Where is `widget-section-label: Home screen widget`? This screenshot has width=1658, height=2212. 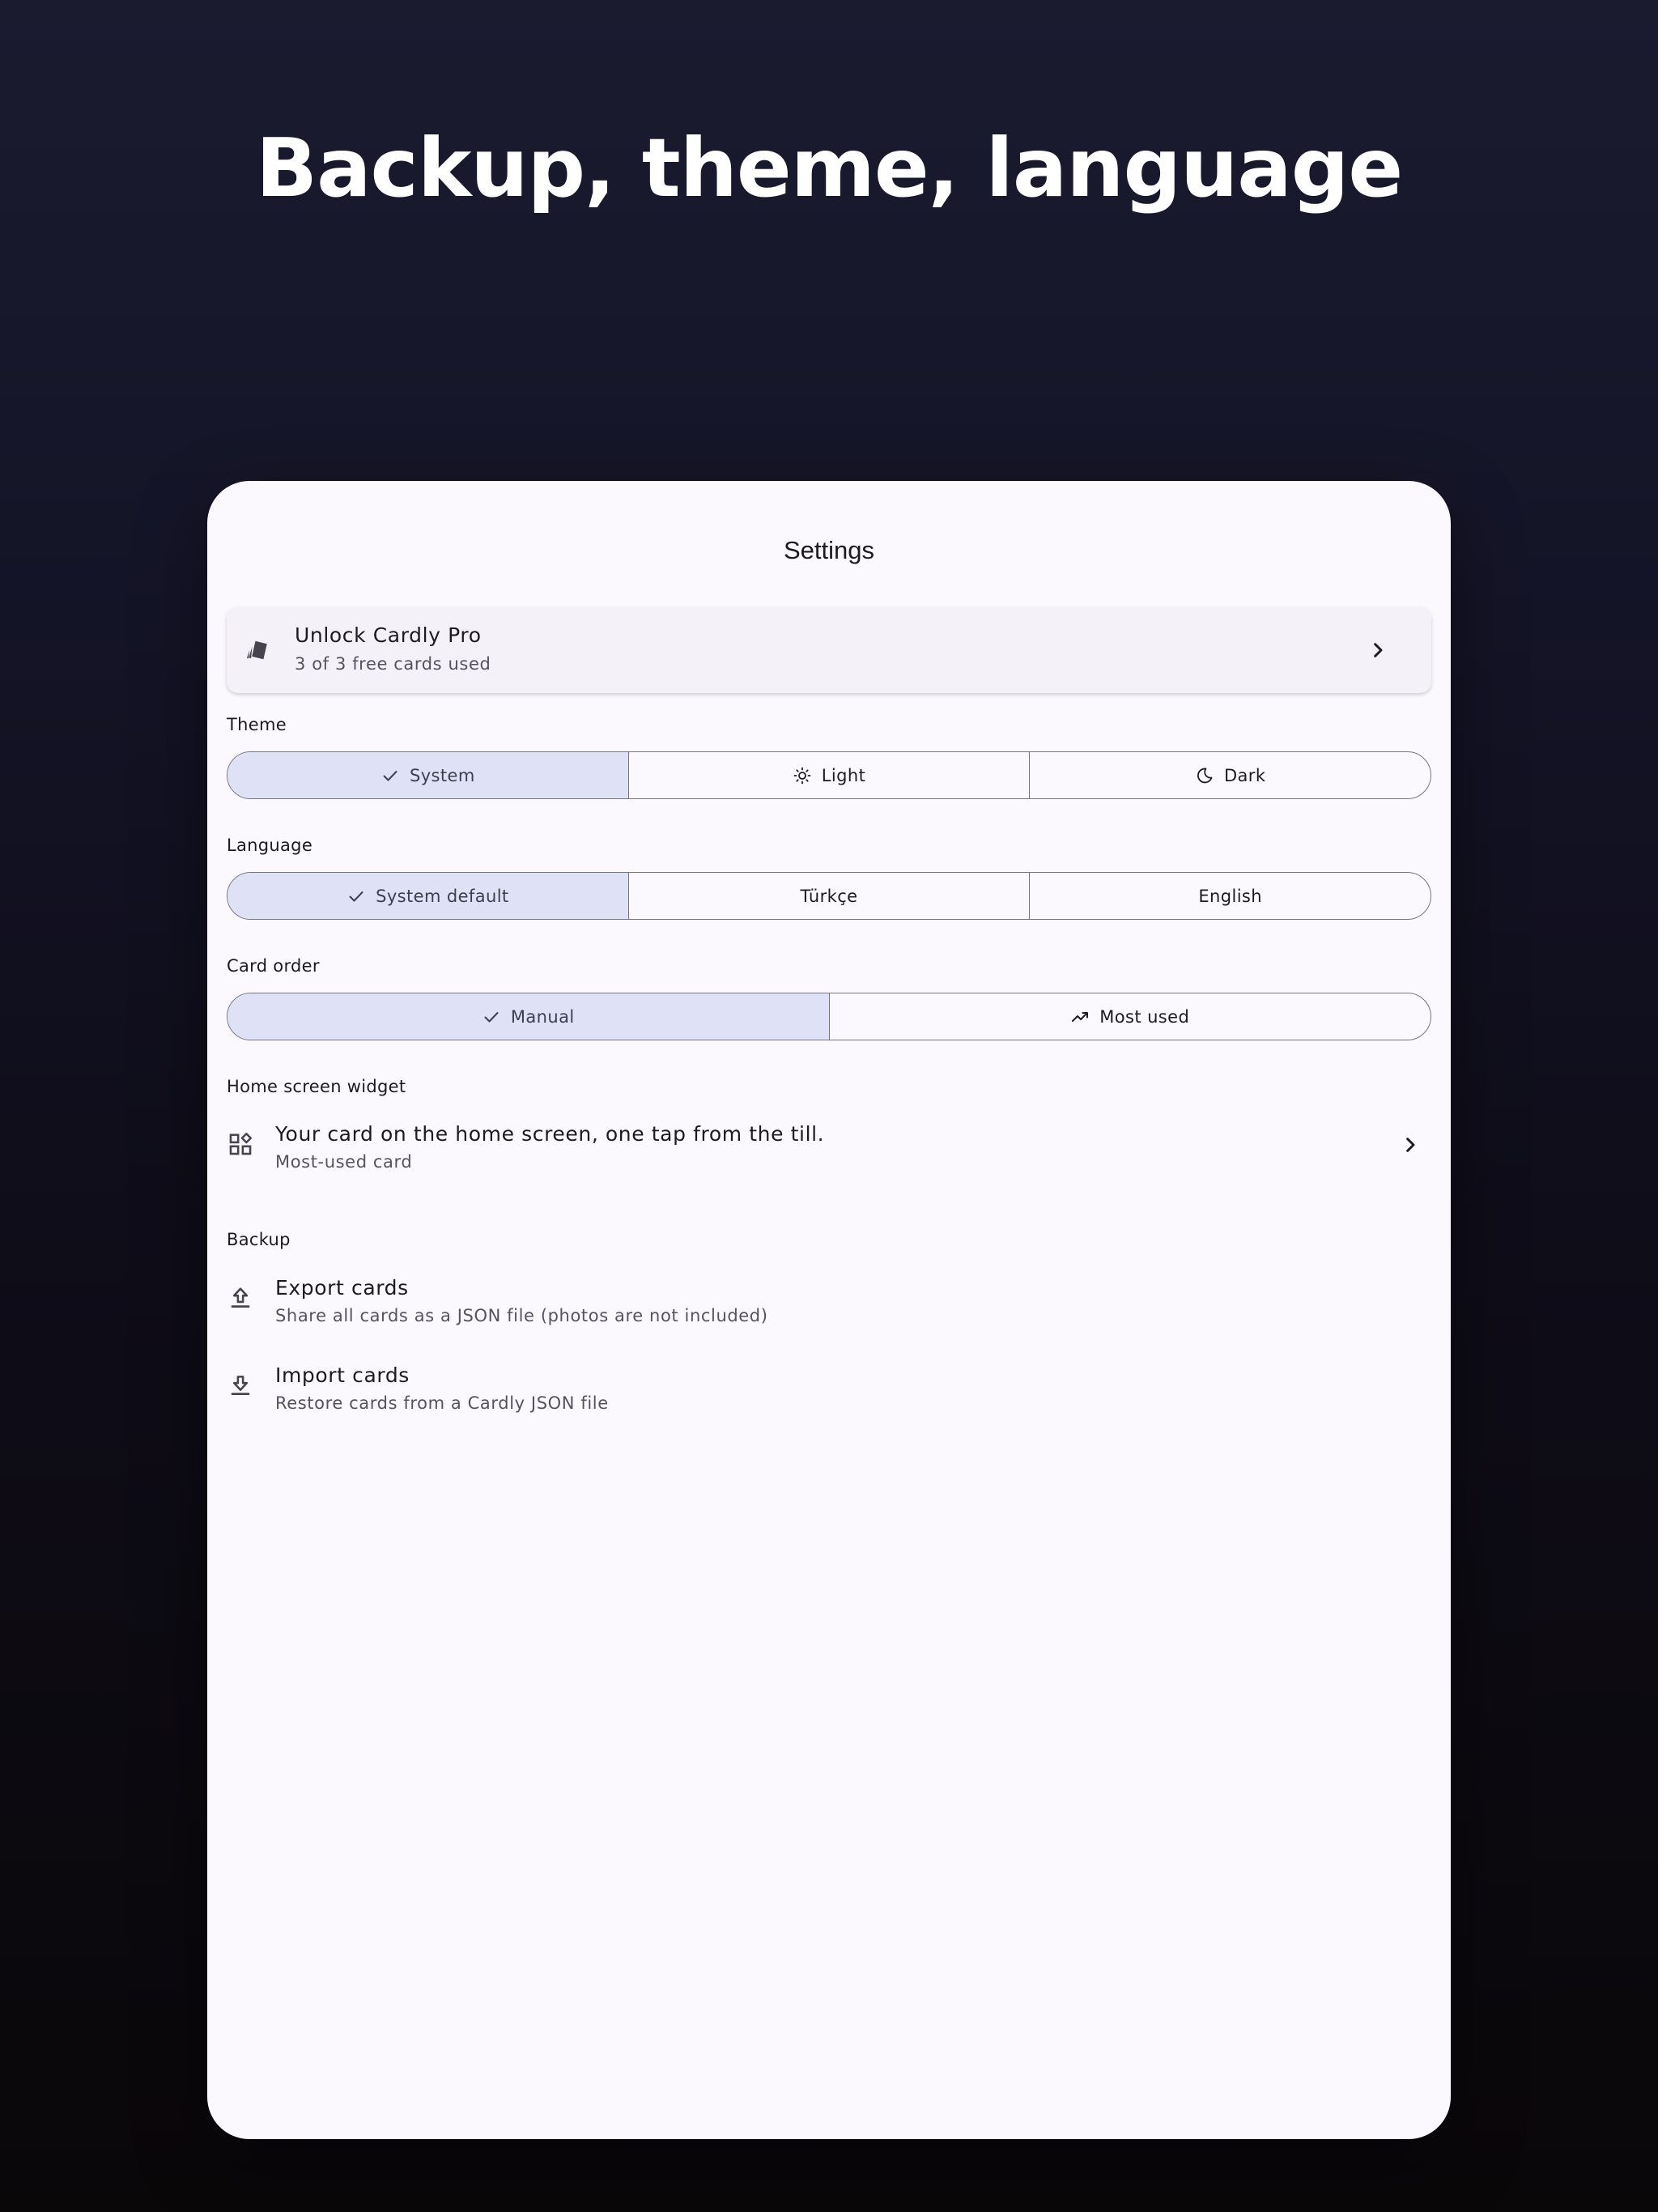
widget-section-label: Home screen widget is located at coordinates (316, 1087).